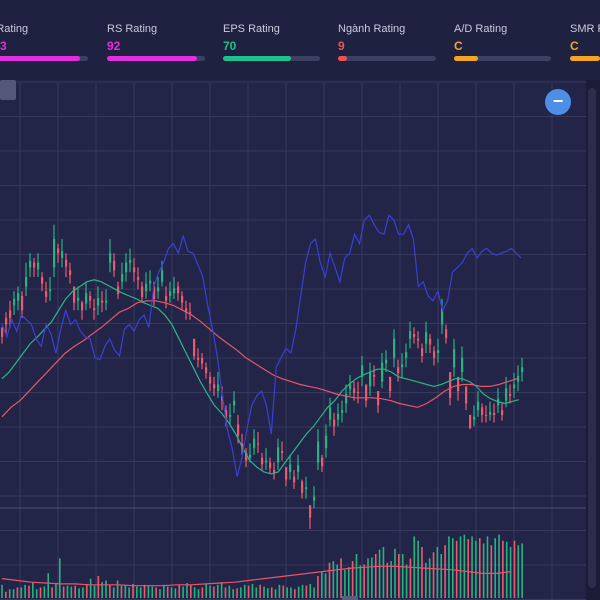 The image size is (600, 600). What do you see at coordinates (8, 90) in the screenshot?
I see `chart-corner-button` at bounding box center [8, 90].